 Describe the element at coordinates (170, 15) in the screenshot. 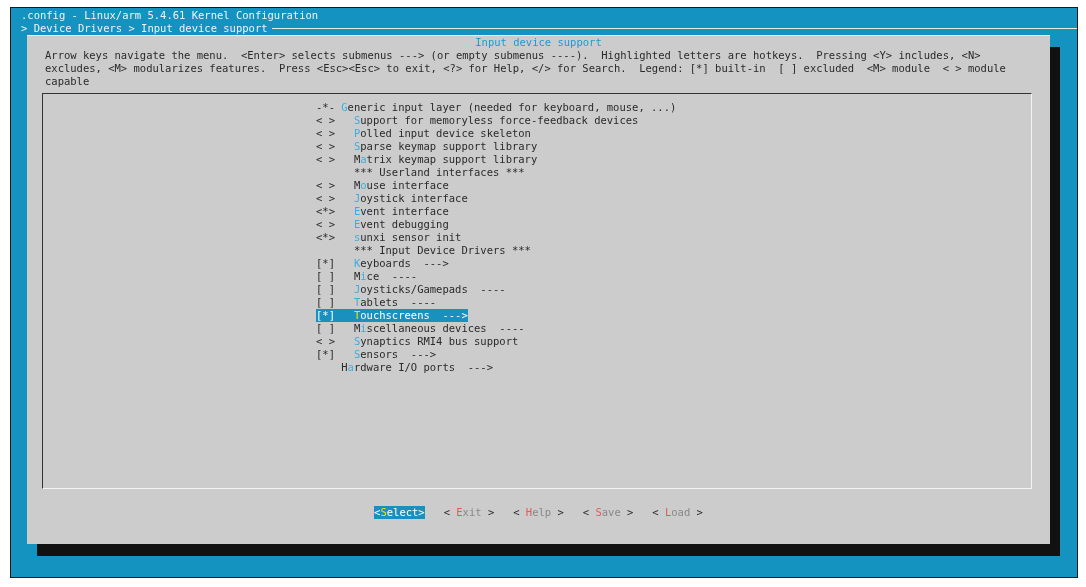

I see `window-title: .config - Linux/arm 5.4.61 Kernel Configuration` at that location.